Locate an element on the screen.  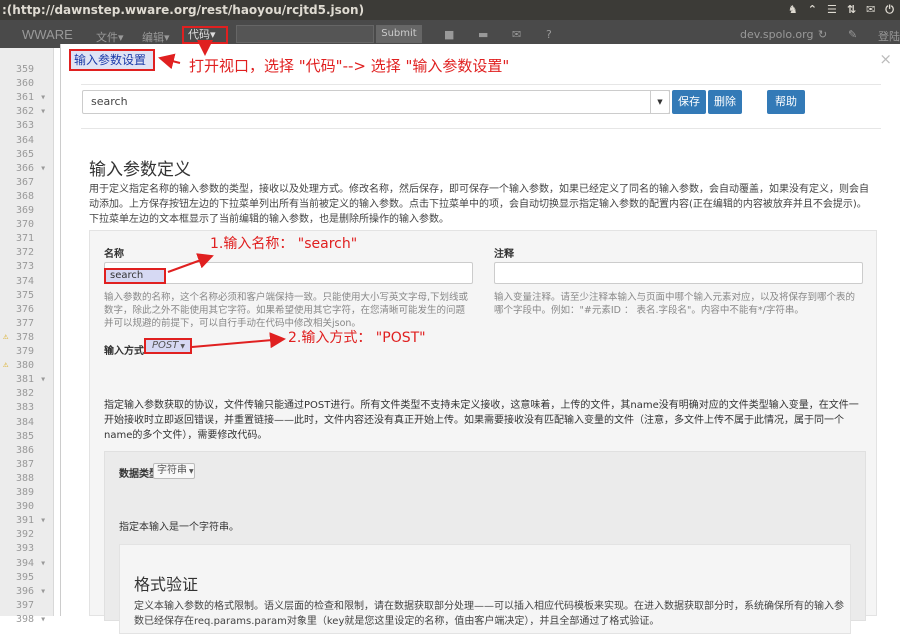
callout-open-menu: 打开视口，选择 "代码"--> 选择 "输入参数设置" is located at coordinates (349, 66).